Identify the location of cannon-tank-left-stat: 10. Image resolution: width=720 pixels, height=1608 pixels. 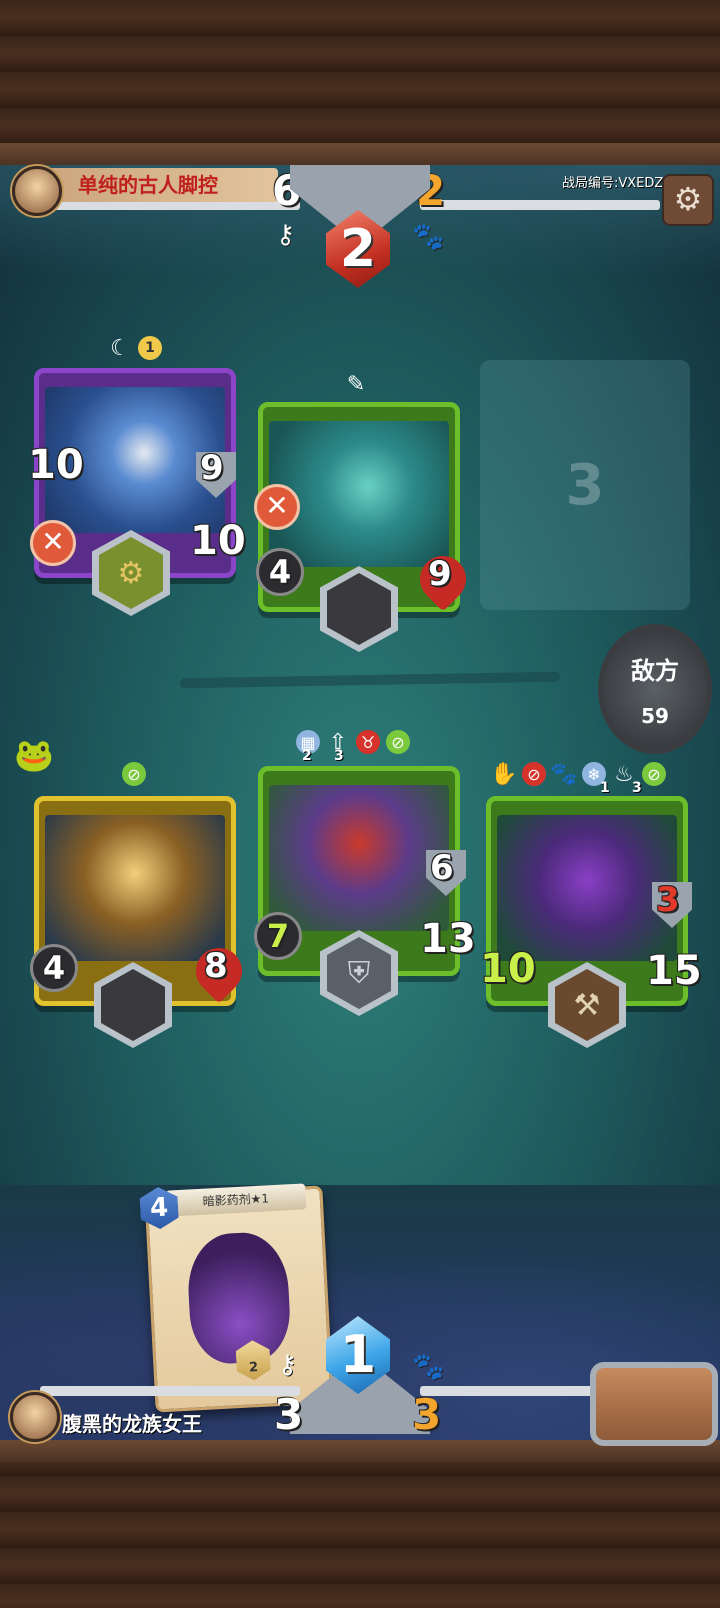
(56, 465).